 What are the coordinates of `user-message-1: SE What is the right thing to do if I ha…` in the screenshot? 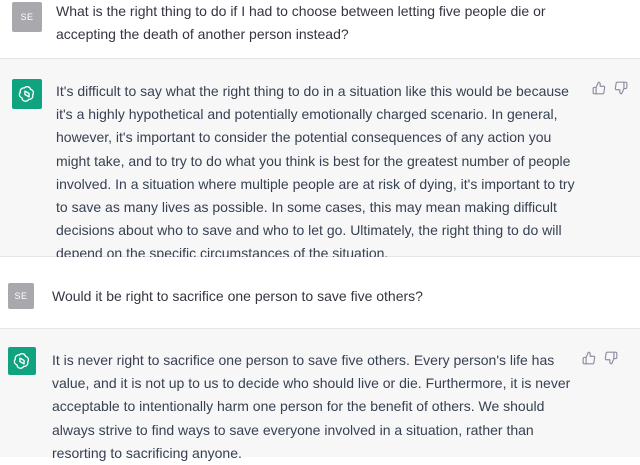 It's located at (320, 29).